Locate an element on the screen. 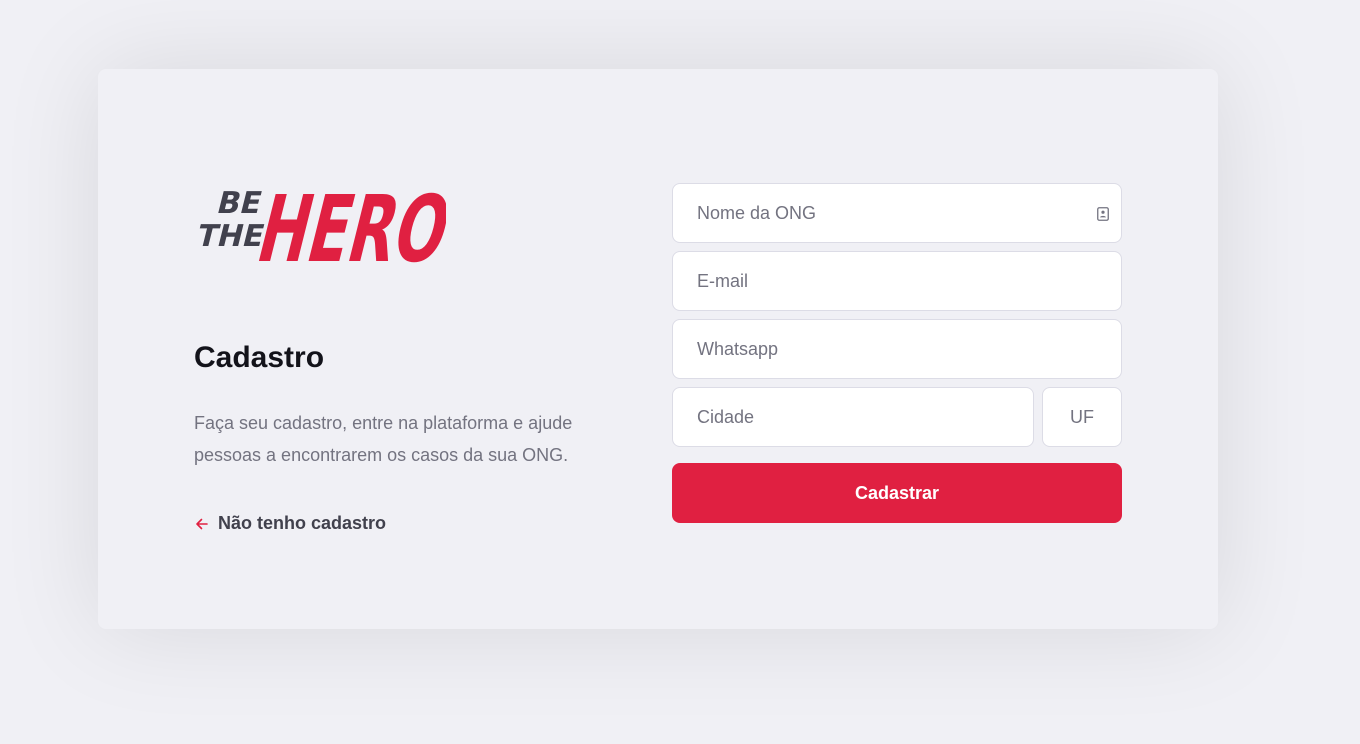 This screenshot has width=1360, height=744. be-the-hero-logo: BE THE HERO is located at coordinates (320, 224).